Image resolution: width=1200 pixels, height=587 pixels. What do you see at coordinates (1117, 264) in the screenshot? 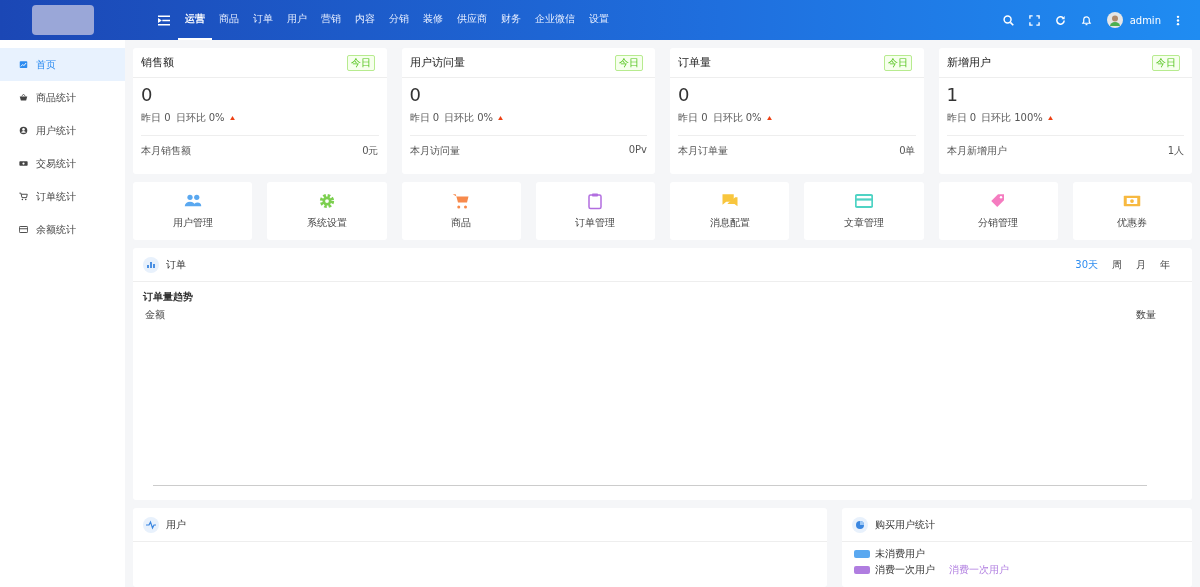
I see `period-tab: 周` at bounding box center [1117, 264].